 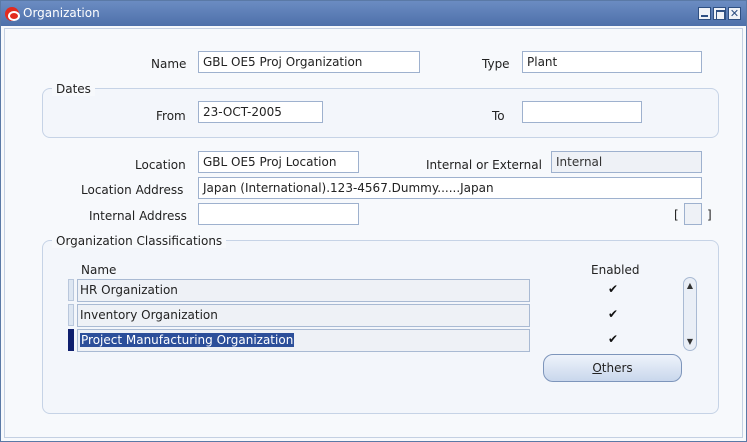 I want to click on to-label: To, so click(x=498, y=116).